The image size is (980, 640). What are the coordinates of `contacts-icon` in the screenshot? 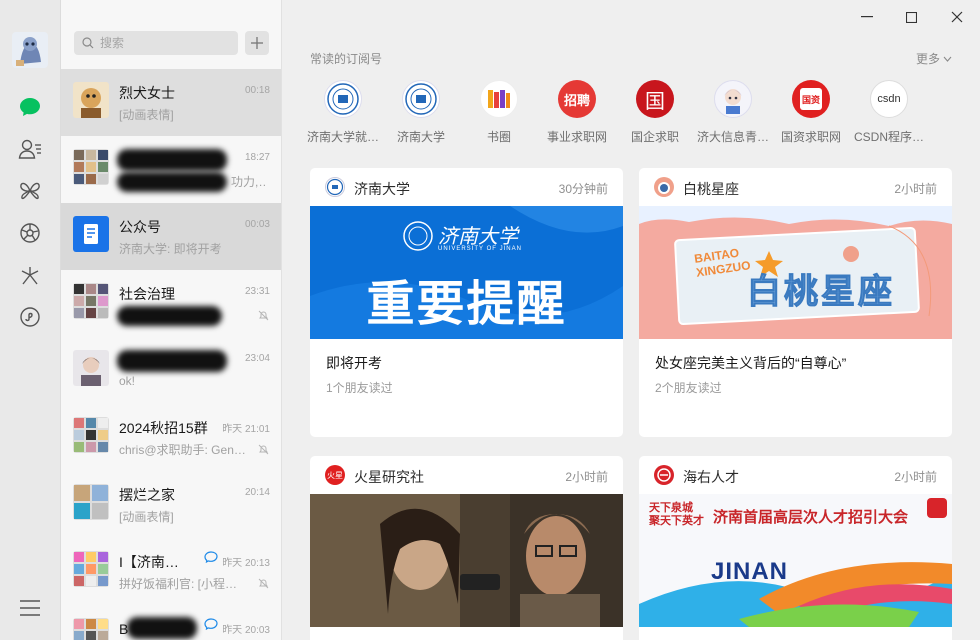 It's located at (30, 149).